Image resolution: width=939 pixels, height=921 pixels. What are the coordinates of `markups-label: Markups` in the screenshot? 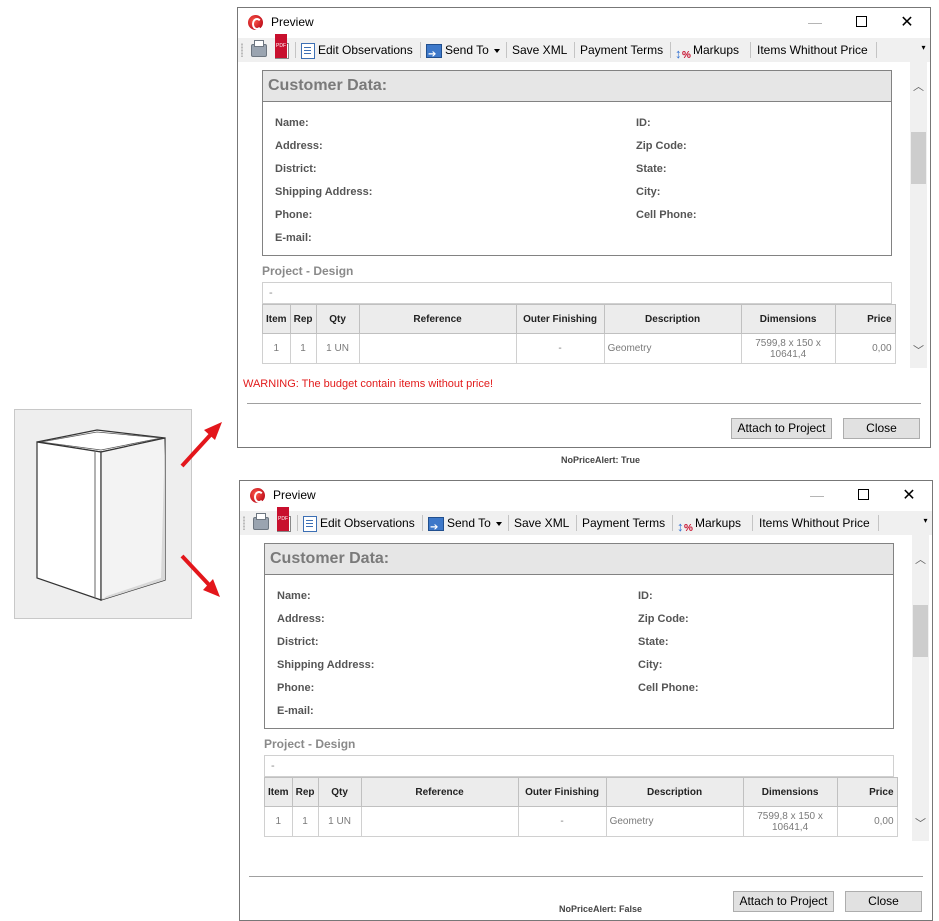 It's located at (718, 523).